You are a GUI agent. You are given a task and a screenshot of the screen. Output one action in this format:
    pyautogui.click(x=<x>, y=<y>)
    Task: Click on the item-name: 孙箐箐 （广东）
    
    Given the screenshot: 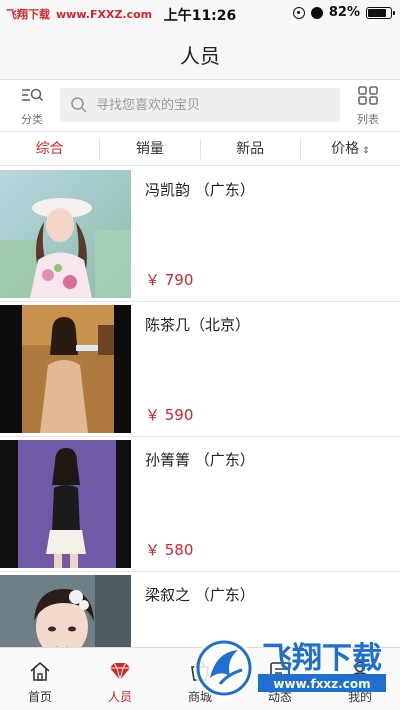 What is the action you would take?
    pyautogui.click(x=200, y=460)
    